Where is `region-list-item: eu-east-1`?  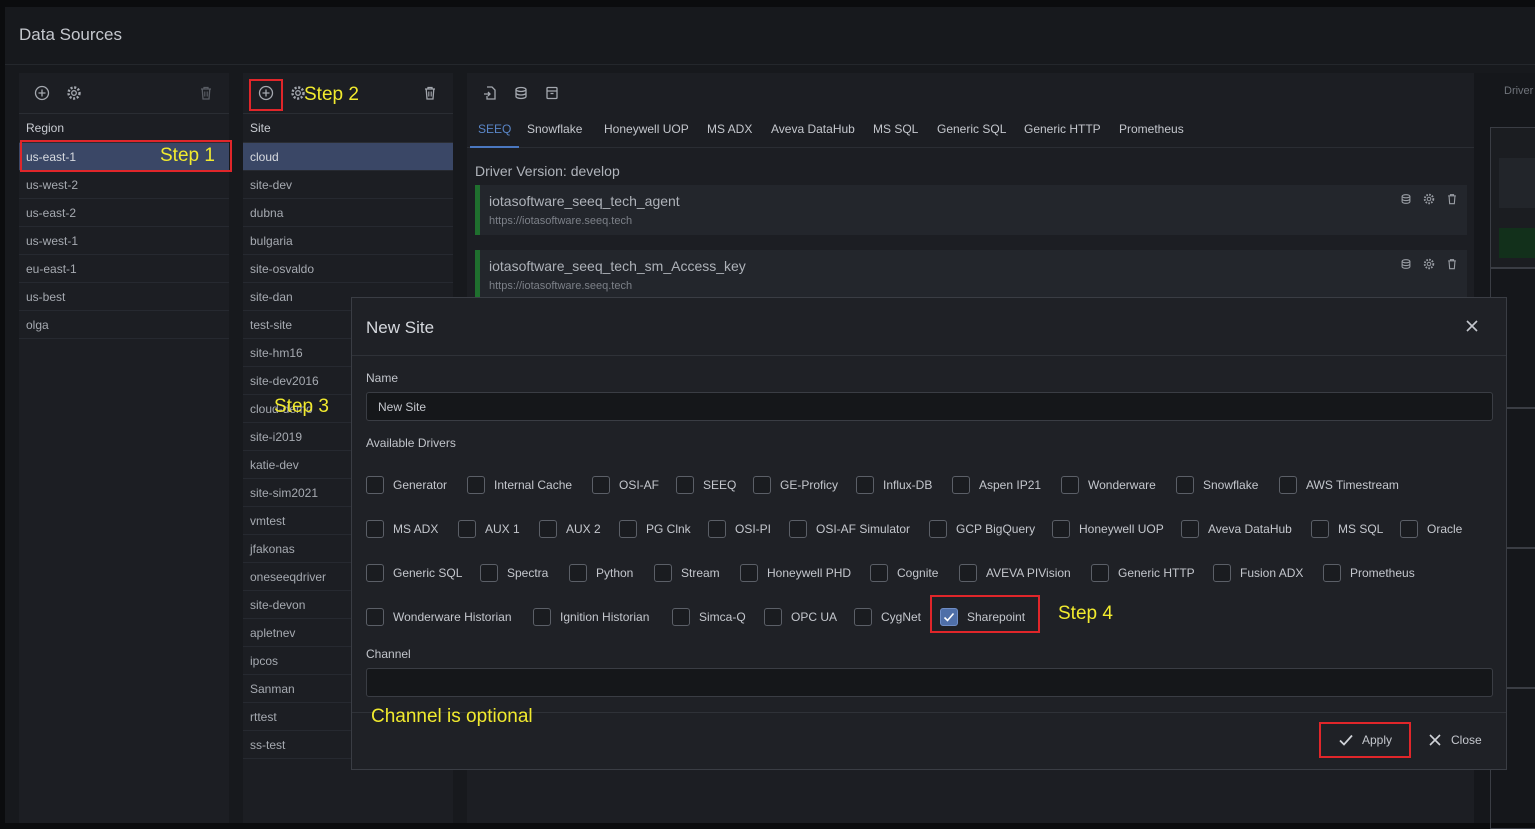
region-list-item: eu-east-1 is located at coordinates (124, 269).